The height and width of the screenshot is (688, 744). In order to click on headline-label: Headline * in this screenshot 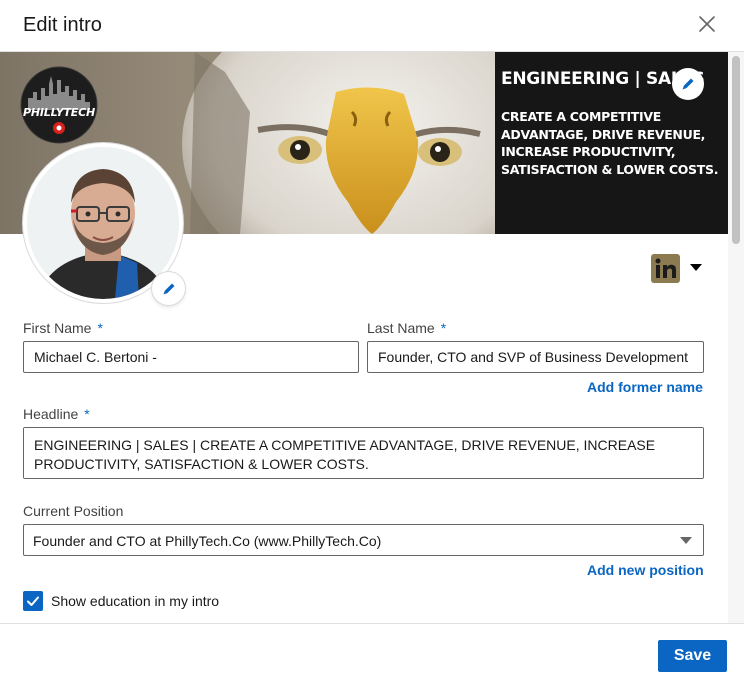, I will do `click(56, 414)`.